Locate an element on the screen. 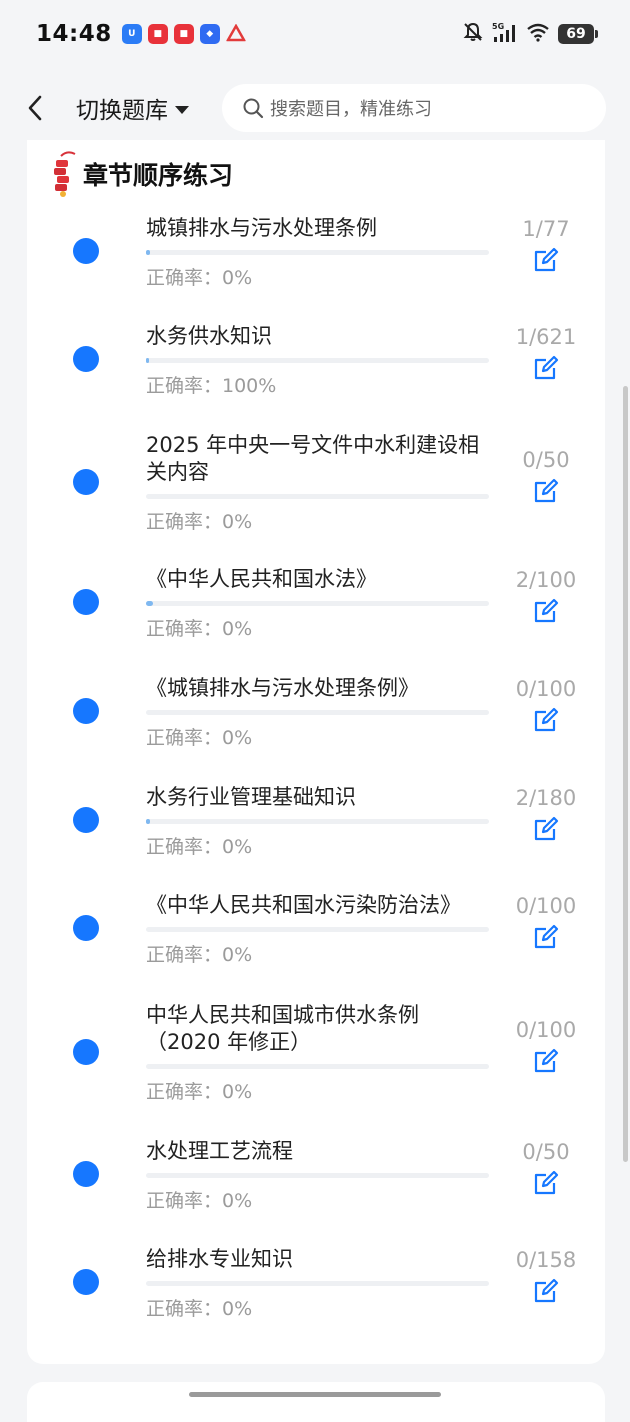  wifi-icon is located at coordinates (538, 34).